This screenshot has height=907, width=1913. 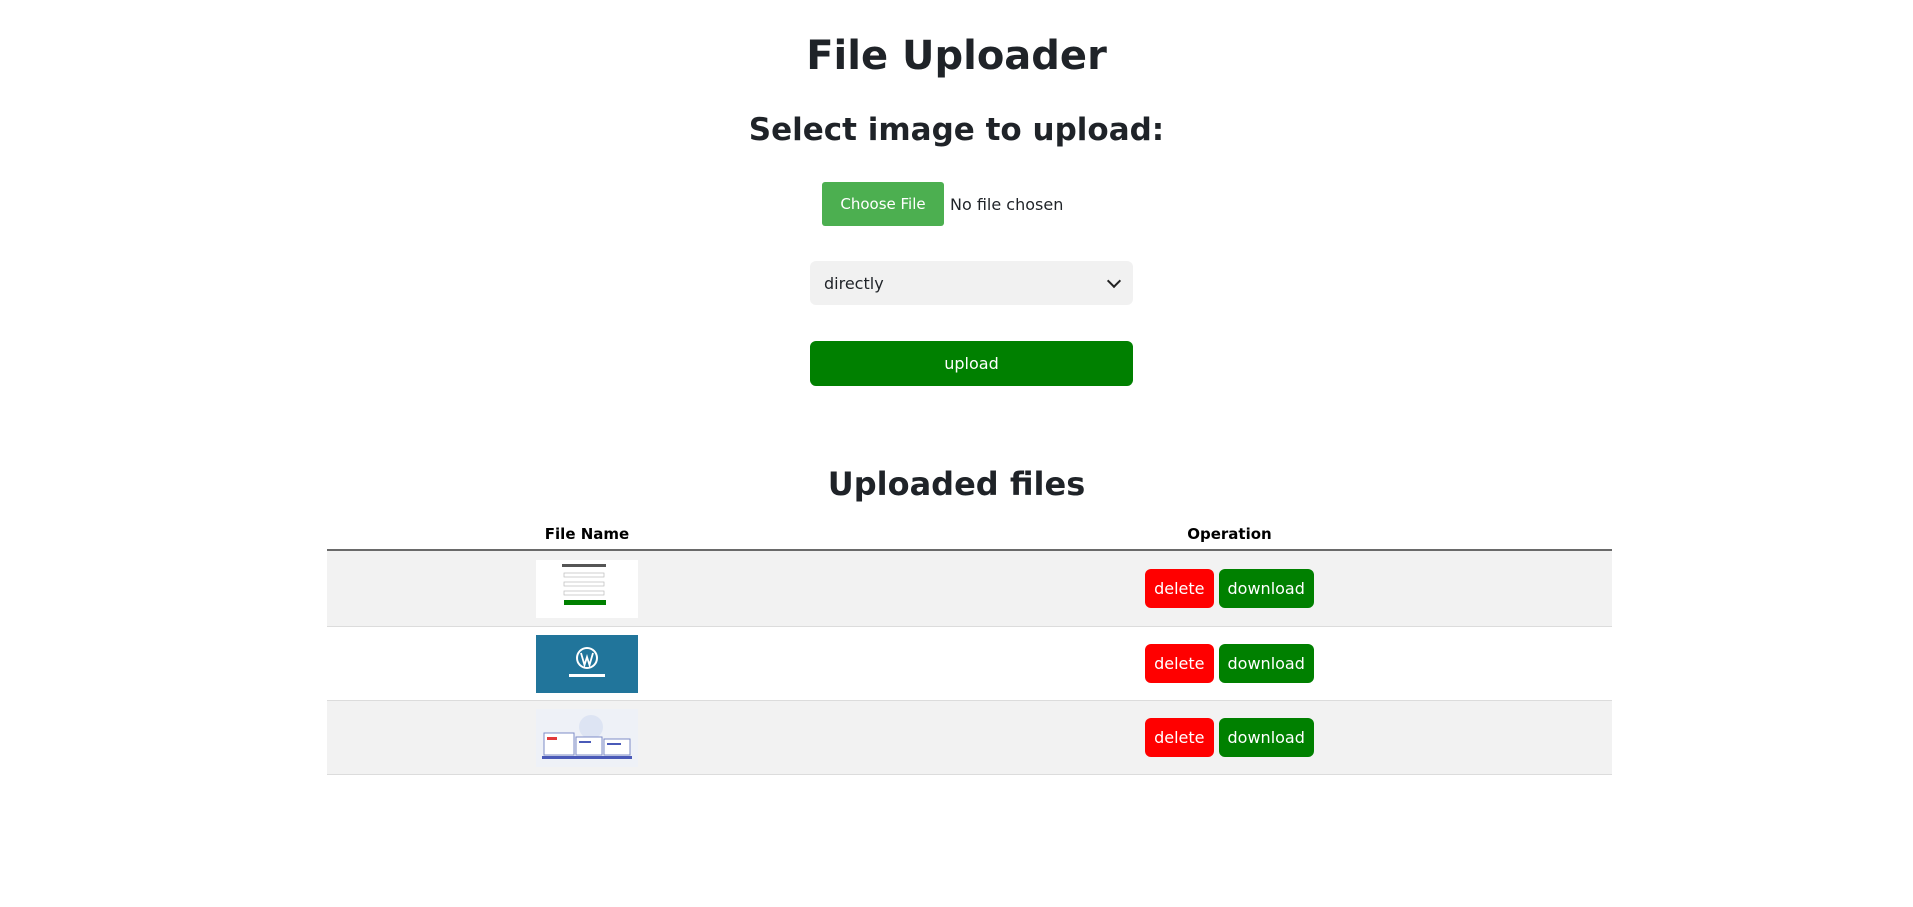 What do you see at coordinates (1007, 204) in the screenshot?
I see `no-file-chosen-text: No file chosen` at bounding box center [1007, 204].